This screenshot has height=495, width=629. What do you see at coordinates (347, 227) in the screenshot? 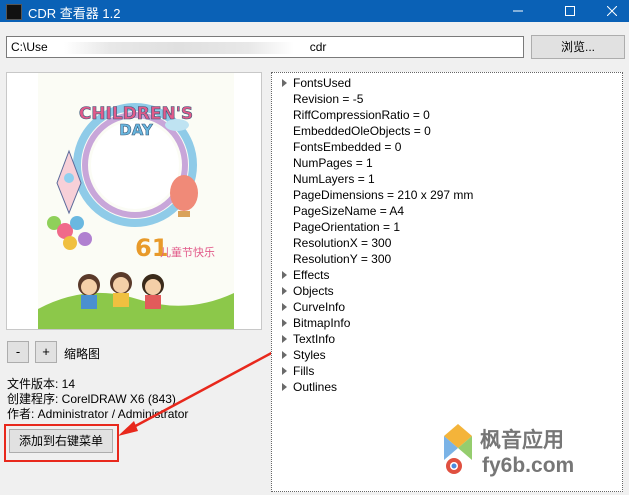
I see `tree-item-label: PageOrientation = 1` at bounding box center [347, 227].